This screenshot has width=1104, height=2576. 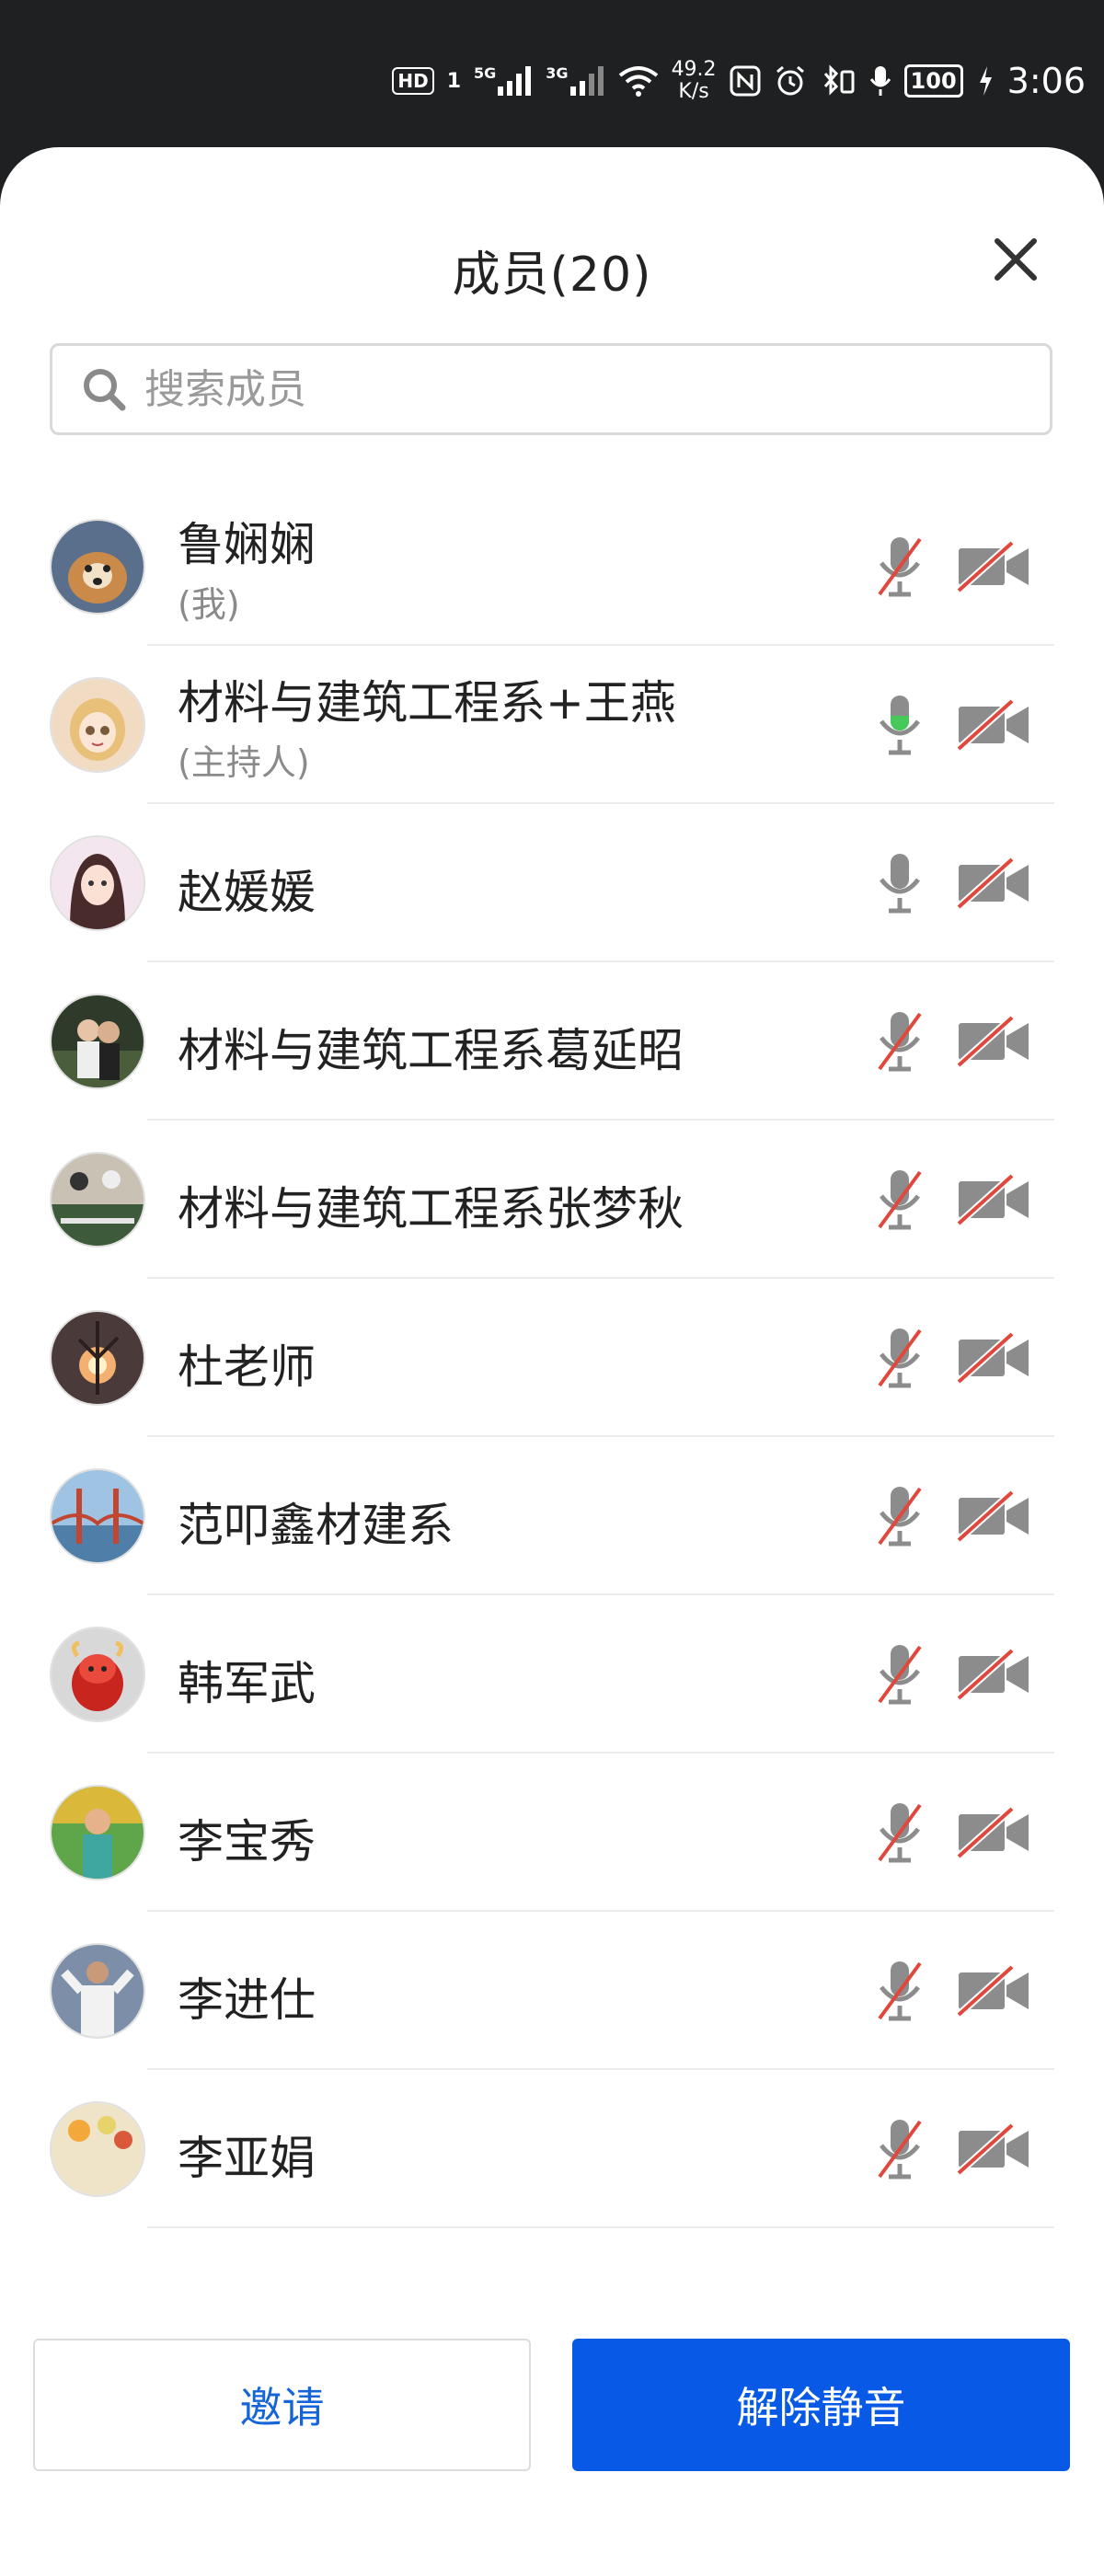 What do you see at coordinates (552, 2149) in the screenshot?
I see `member-row: 李亚娟` at bounding box center [552, 2149].